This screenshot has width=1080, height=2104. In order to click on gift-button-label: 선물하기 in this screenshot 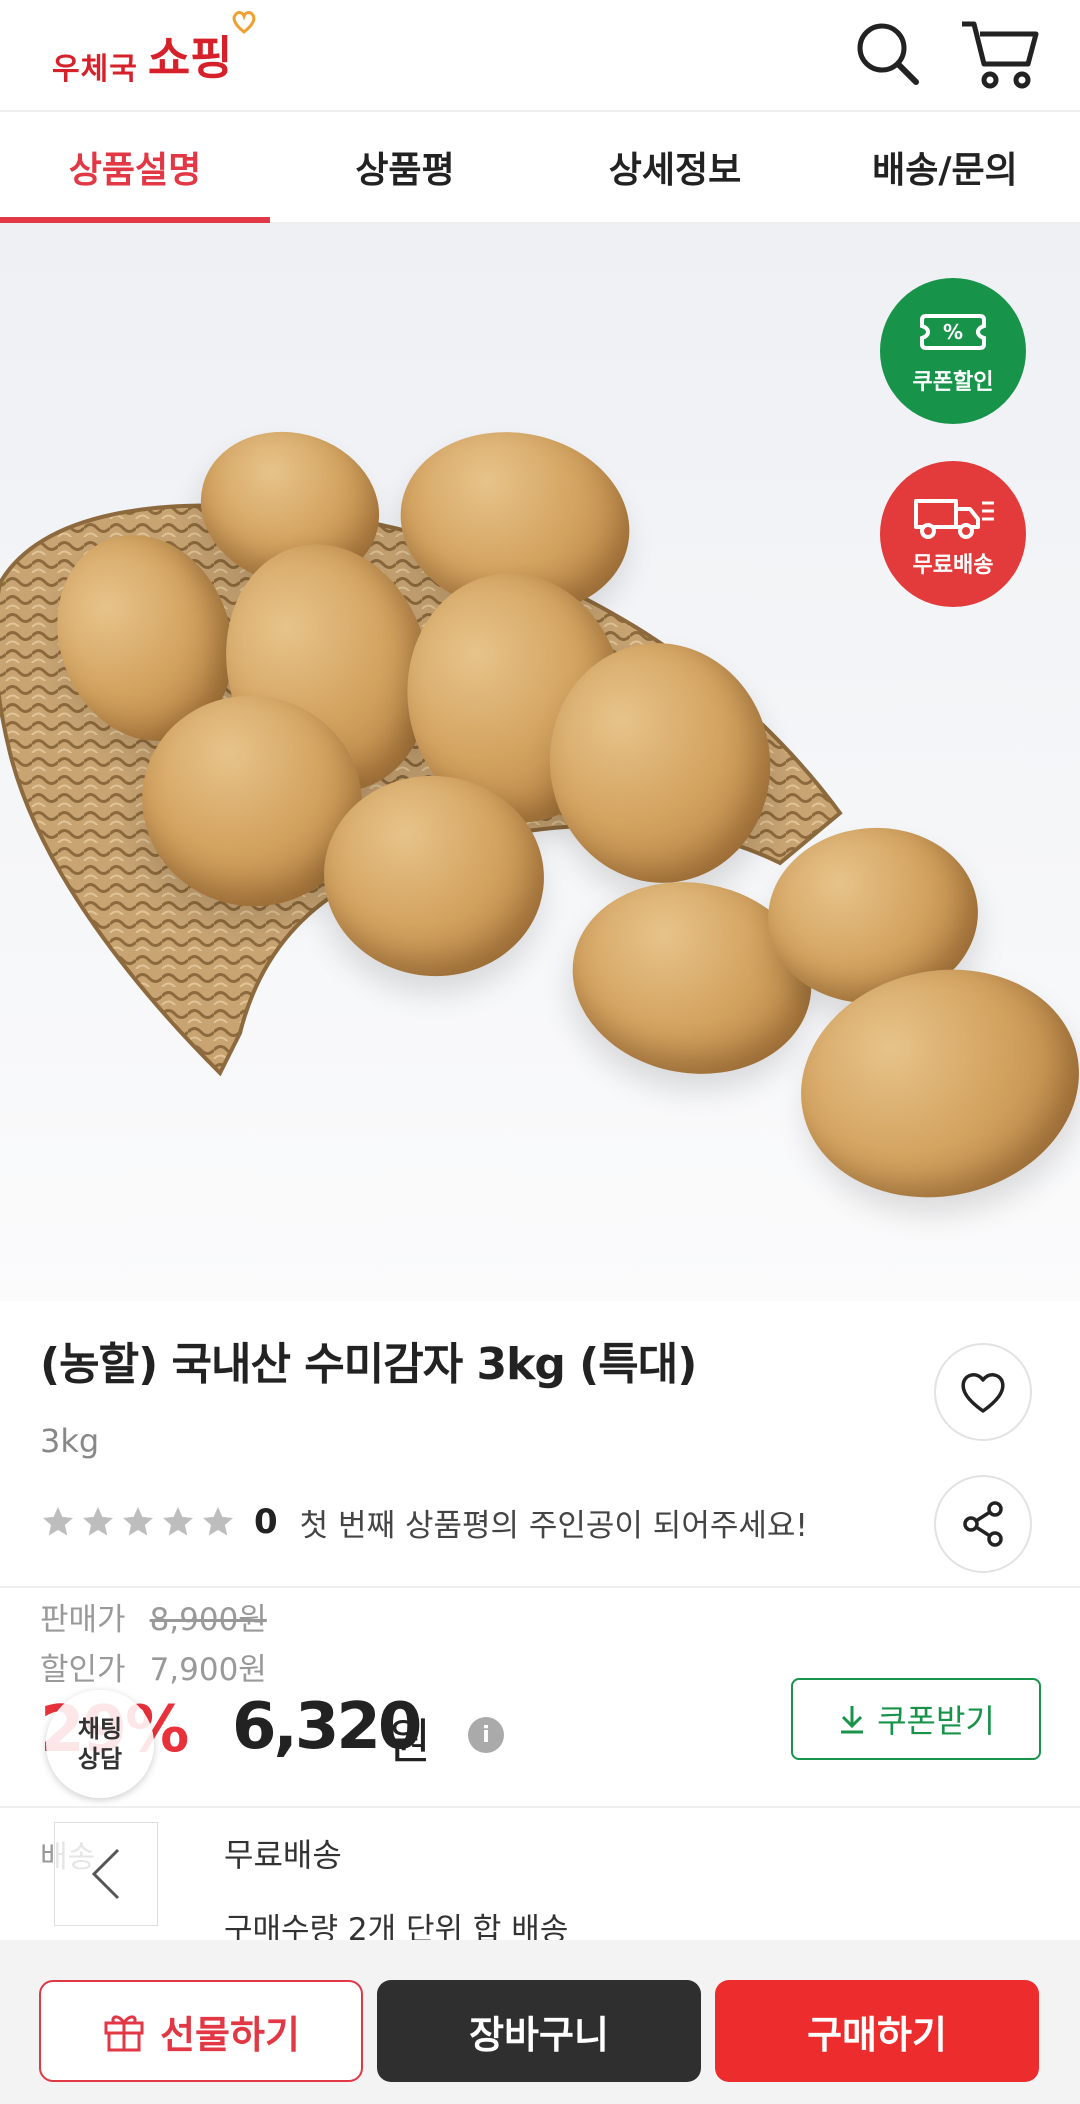, I will do `click(230, 2034)`.